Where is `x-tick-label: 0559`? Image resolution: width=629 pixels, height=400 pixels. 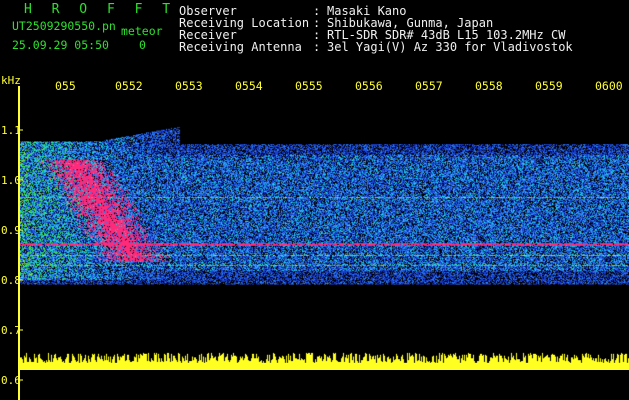 x-tick-label: 0559 is located at coordinates (549, 86).